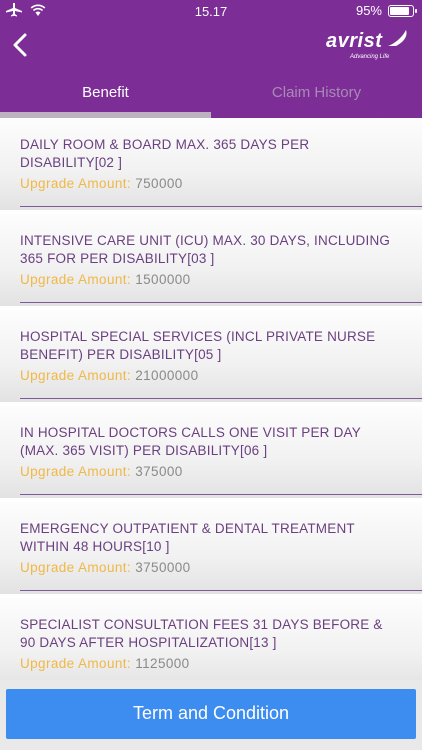 Image resolution: width=422 pixels, height=750 pixels. I want to click on upgrade-amount: Upgrade Amount: 375000, so click(101, 471).